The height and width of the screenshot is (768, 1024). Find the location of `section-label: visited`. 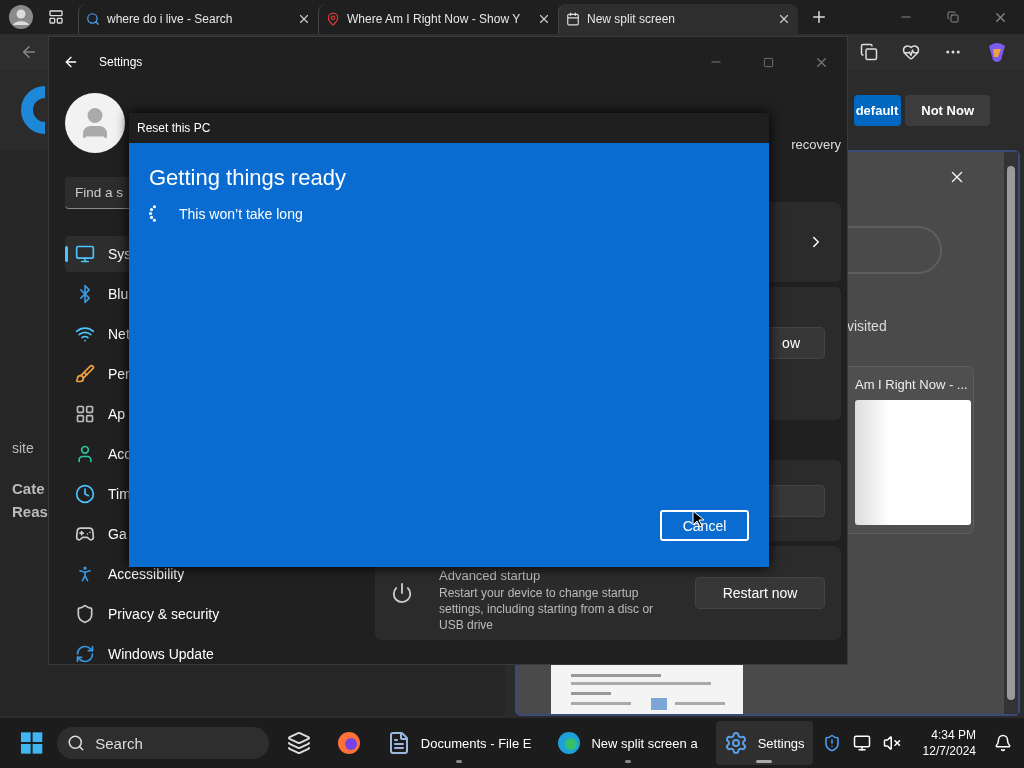

section-label: visited is located at coordinates (867, 326).